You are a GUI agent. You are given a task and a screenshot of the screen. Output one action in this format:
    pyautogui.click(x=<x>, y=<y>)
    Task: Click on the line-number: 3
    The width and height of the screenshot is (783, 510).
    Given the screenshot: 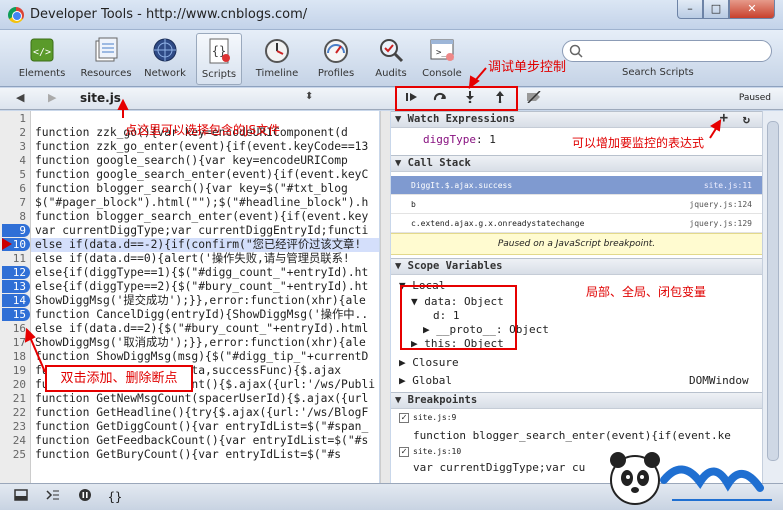 What is the action you would take?
    pyautogui.click(x=14, y=146)
    